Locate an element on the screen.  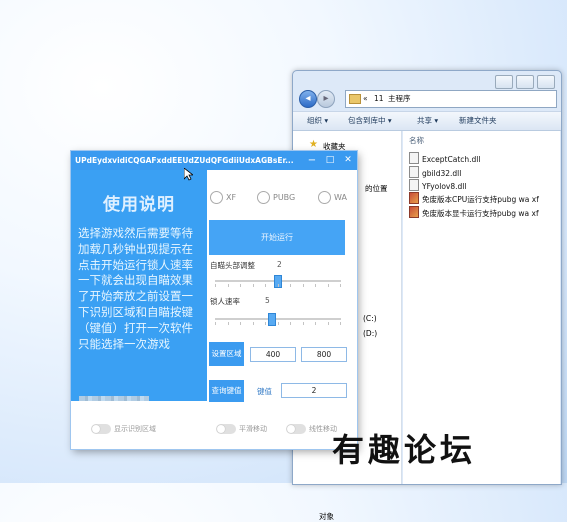
file-item: gbild32.dll is located at coordinates (435, 172).